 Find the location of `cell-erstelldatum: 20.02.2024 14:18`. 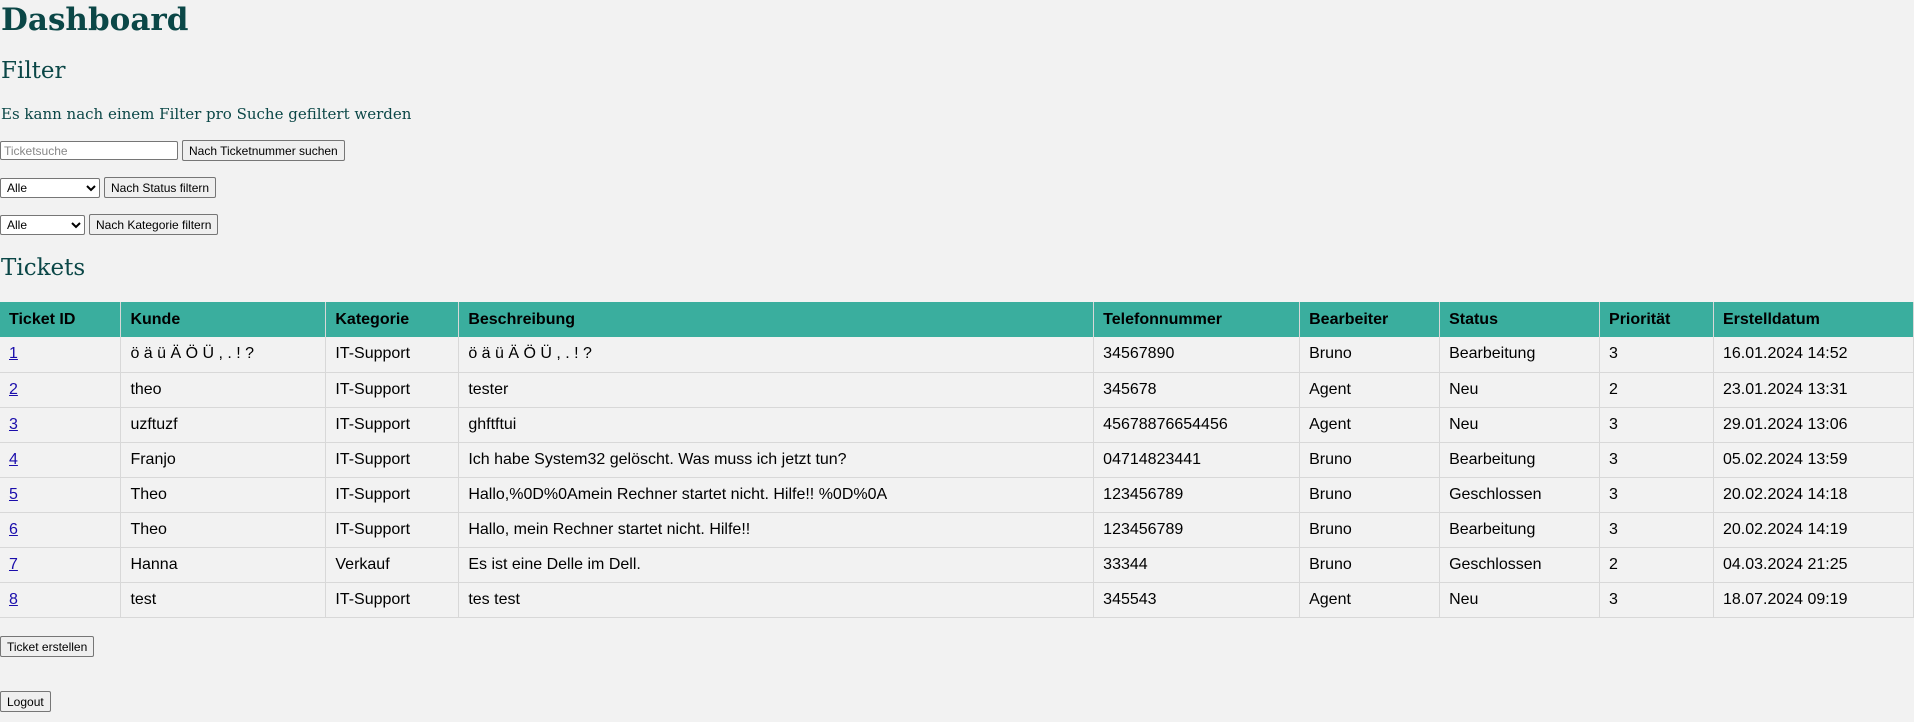

cell-erstelldatum: 20.02.2024 14:18 is located at coordinates (1813, 495).